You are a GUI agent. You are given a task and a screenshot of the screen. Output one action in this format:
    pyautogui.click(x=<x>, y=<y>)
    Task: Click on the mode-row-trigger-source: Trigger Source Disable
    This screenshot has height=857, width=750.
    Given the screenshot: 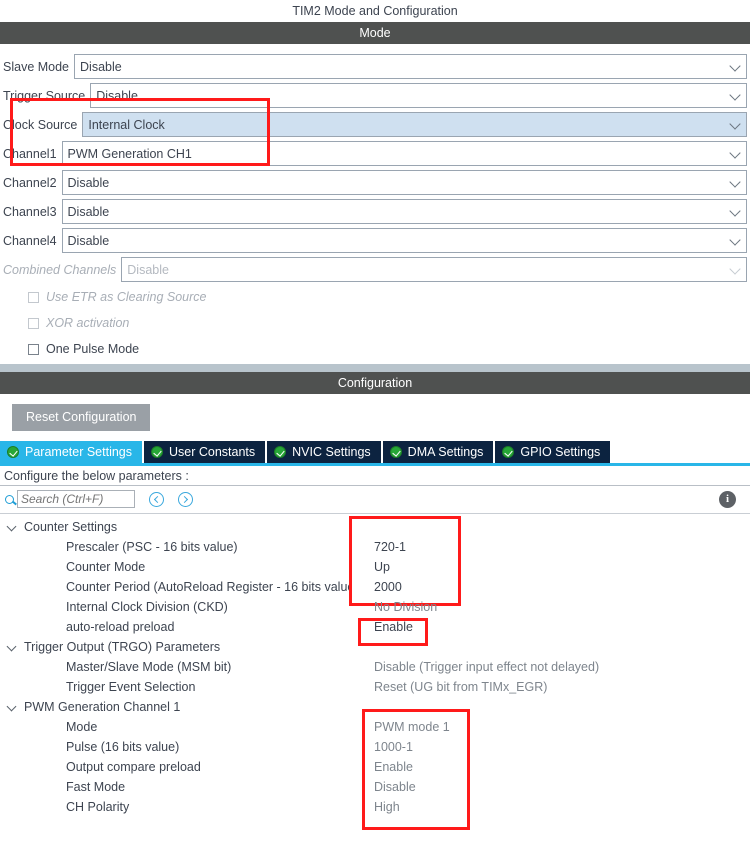 What is the action you would take?
    pyautogui.click(x=375, y=95)
    